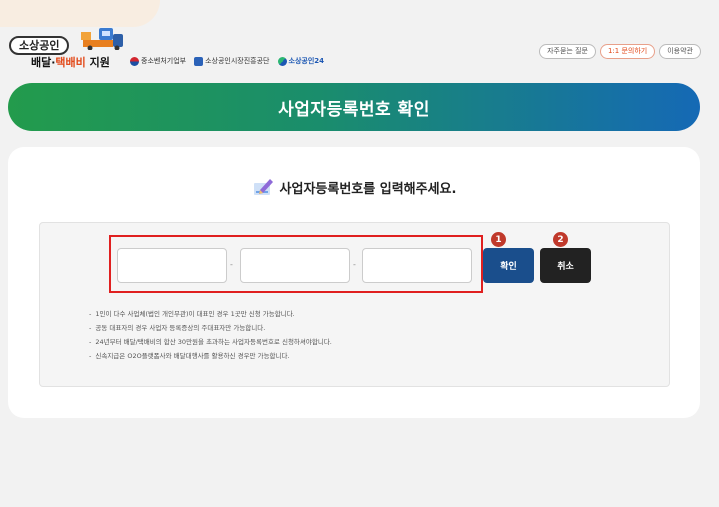 This screenshot has height=507, width=719. What do you see at coordinates (134, 61) in the screenshot?
I see `taegeuk-icon` at bounding box center [134, 61].